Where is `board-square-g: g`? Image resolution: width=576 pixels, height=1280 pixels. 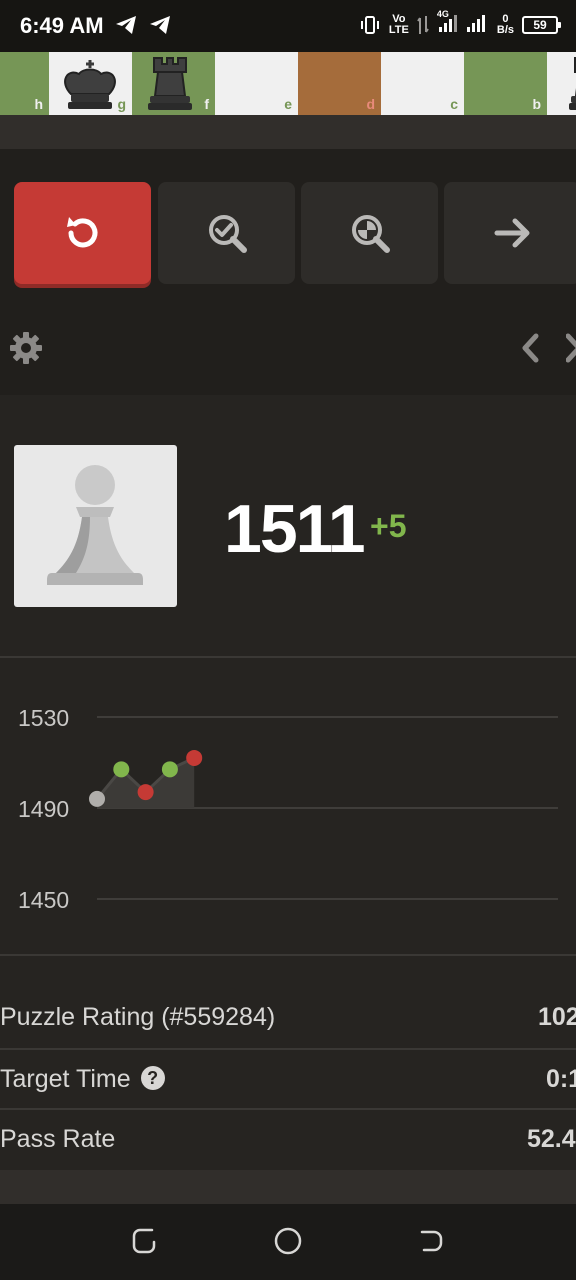 board-square-g: g is located at coordinates (90, 83).